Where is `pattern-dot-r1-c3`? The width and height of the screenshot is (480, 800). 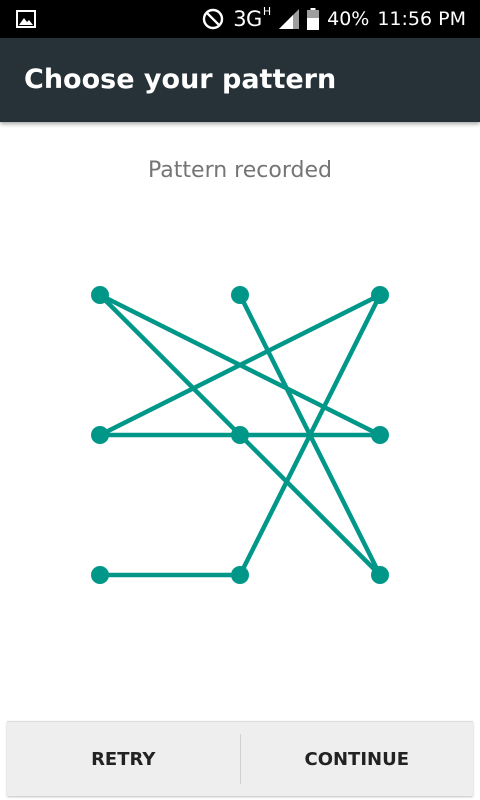
pattern-dot-r1-c3 is located at coordinates (380, 295).